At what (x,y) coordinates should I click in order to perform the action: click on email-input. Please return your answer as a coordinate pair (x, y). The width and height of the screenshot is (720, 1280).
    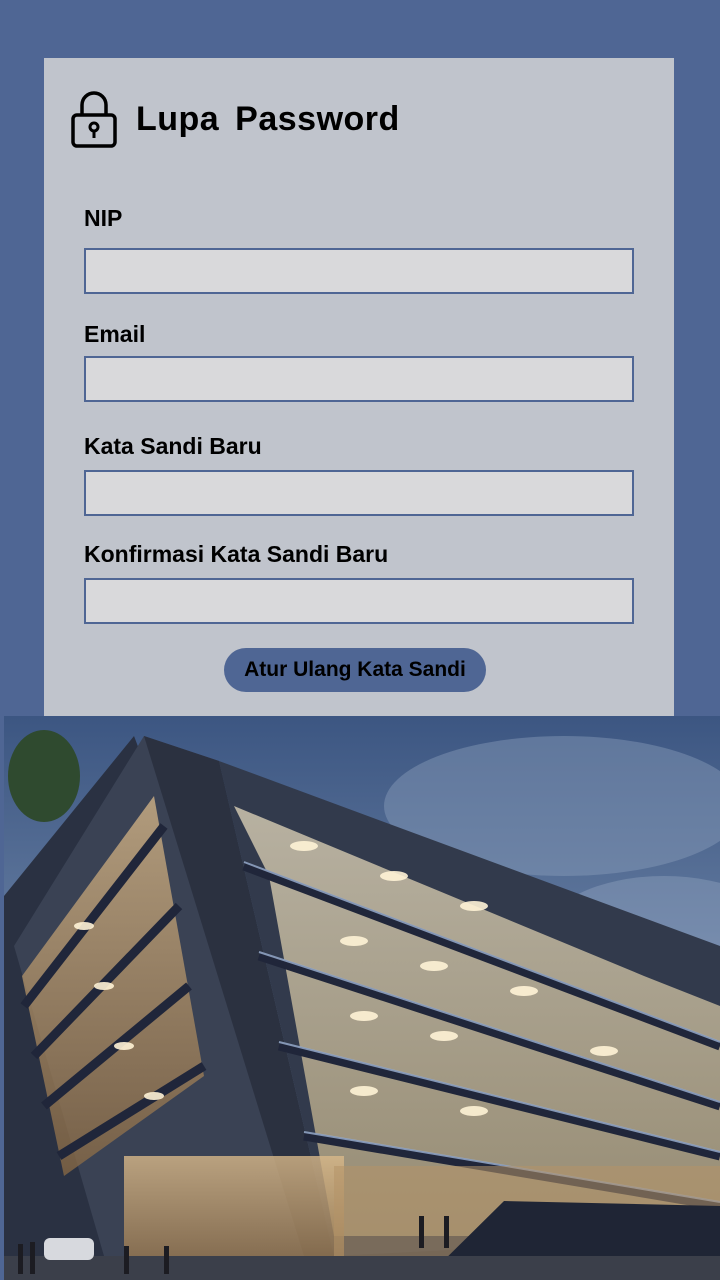
    Looking at the image, I should click on (359, 379).